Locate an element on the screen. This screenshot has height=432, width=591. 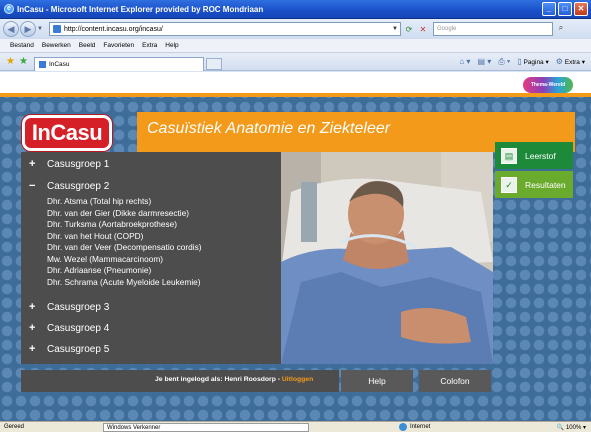
casusgroep-5: + Casusgroep 5 is located at coordinates (69, 349).